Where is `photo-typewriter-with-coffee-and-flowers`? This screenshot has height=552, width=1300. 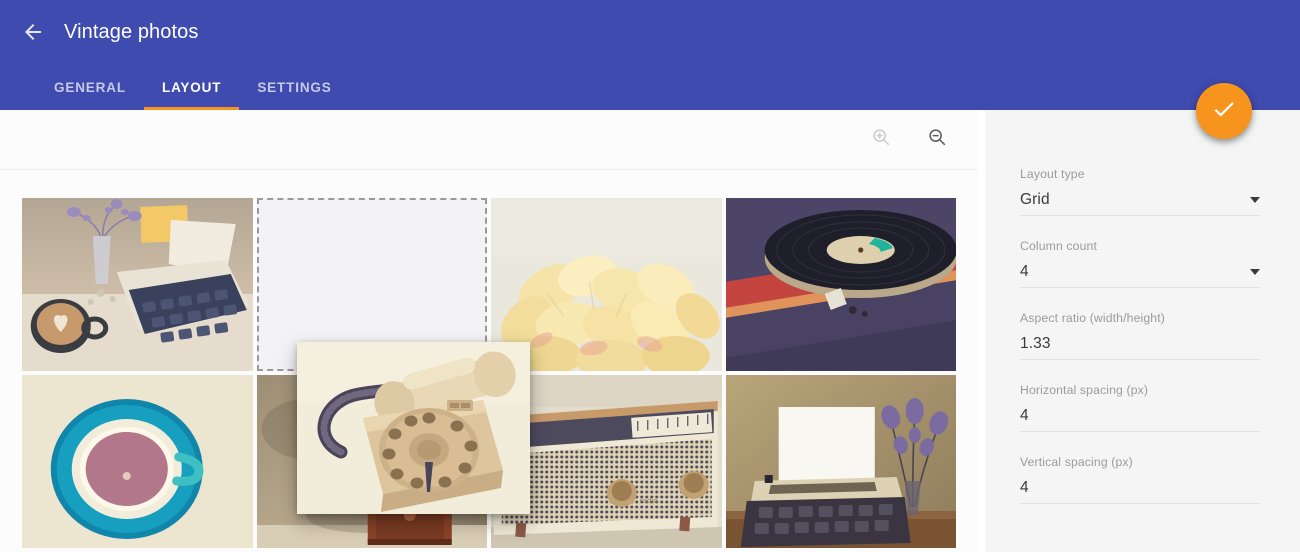 photo-typewriter-with-coffee-and-flowers is located at coordinates (137, 284).